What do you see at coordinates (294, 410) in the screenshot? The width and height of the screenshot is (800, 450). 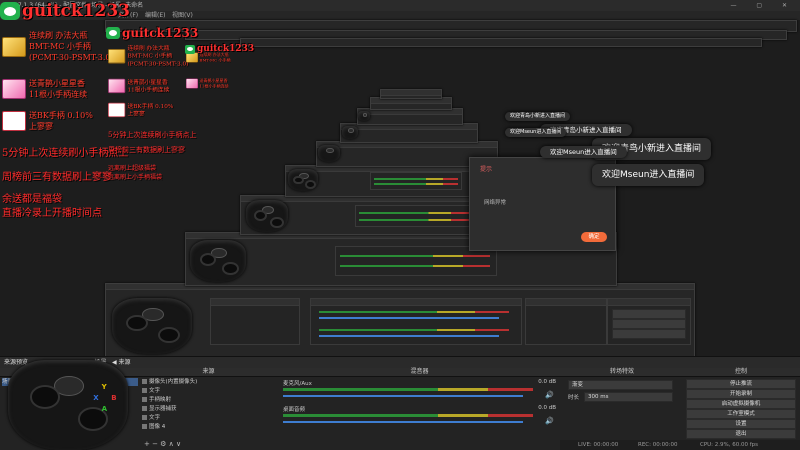 I see `mixer-channel-name: 桌面音频` at bounding box center [294, 410].